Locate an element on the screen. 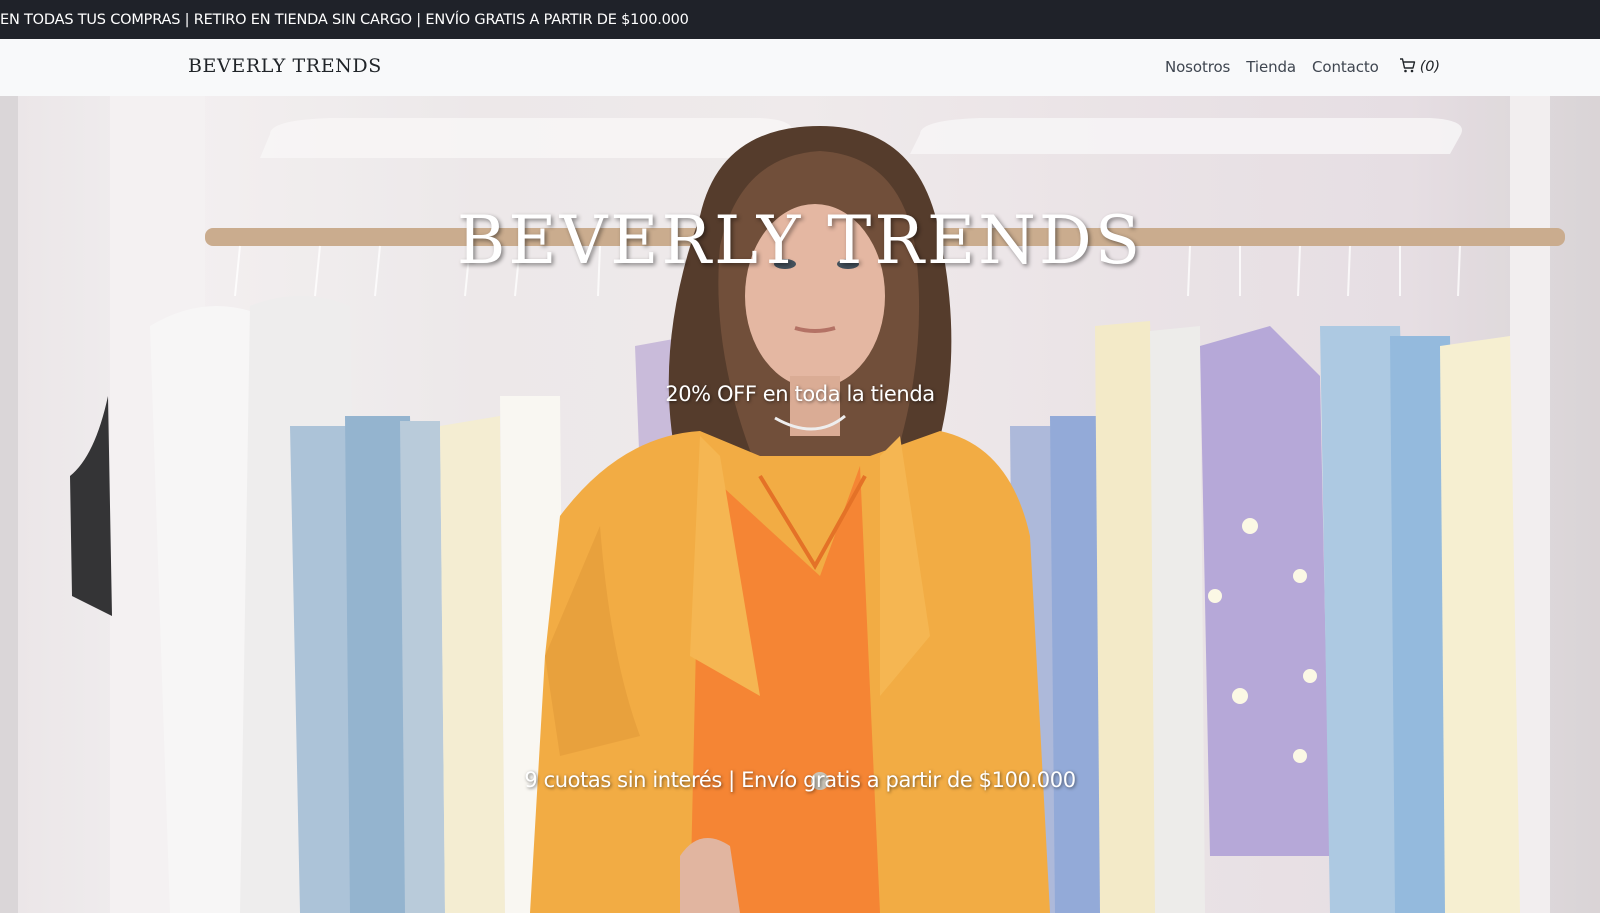  cart-icon is located at coordinates (1407, 67).